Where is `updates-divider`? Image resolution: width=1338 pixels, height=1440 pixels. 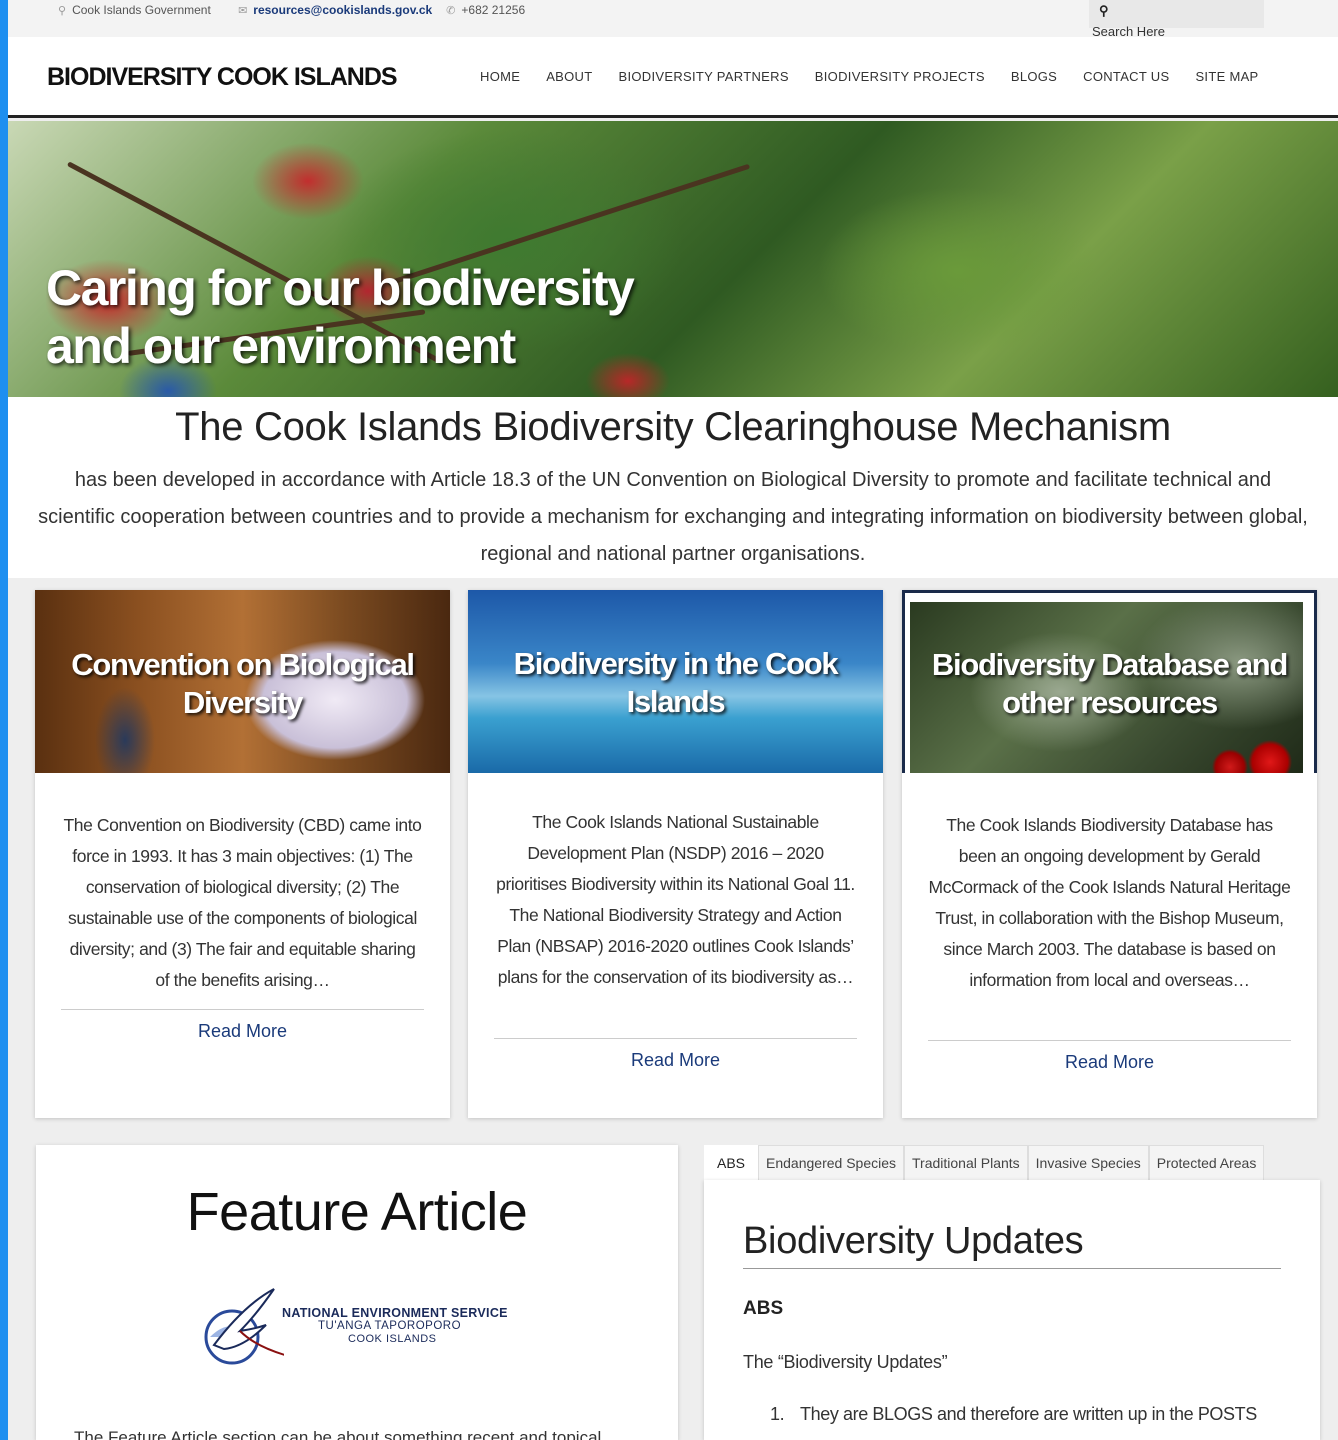 updates-divider is located at coordinates (1012, 1268).